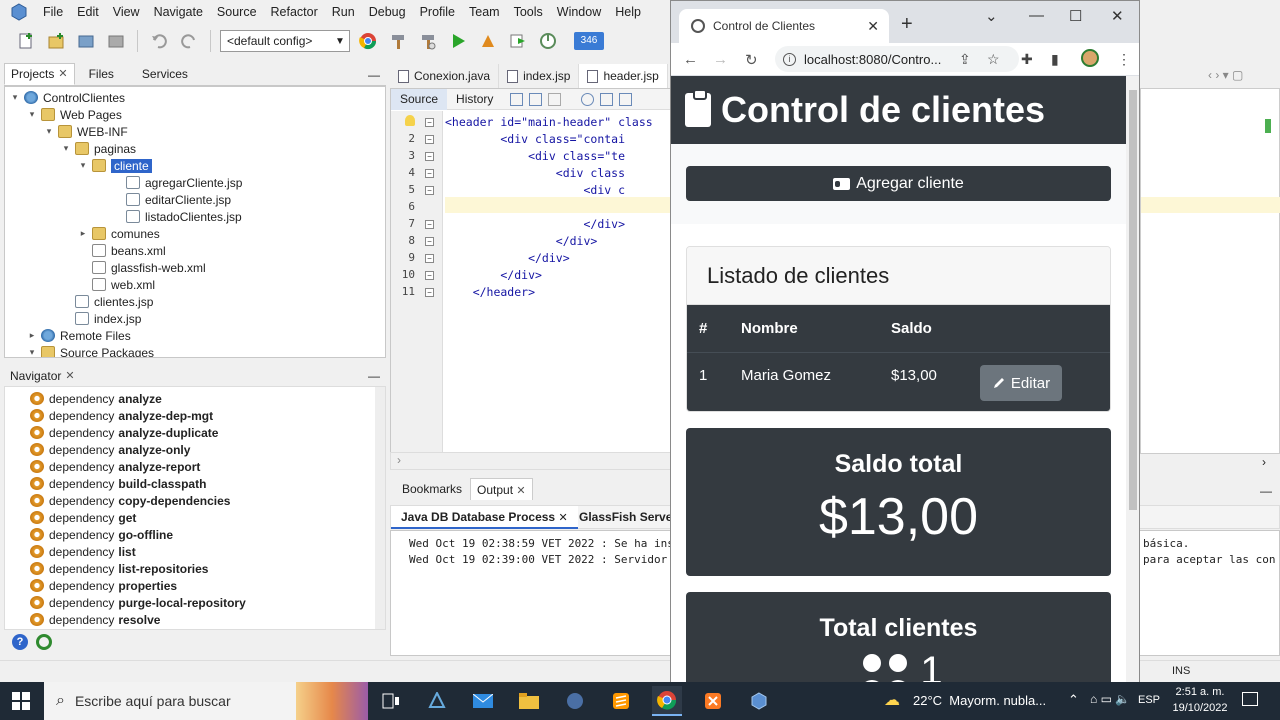  I want to click on scroll-left-icon: ›, so click(399, 460).